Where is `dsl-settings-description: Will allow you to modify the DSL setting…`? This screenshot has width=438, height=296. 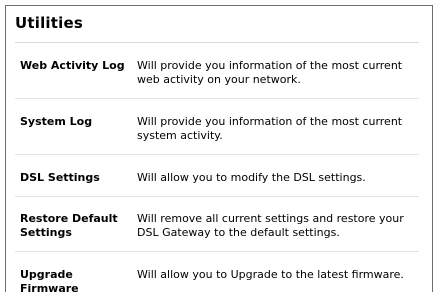
dsl-settings-description: Will allow you to modify the DSL setting… is located at coordinates (251, 177).